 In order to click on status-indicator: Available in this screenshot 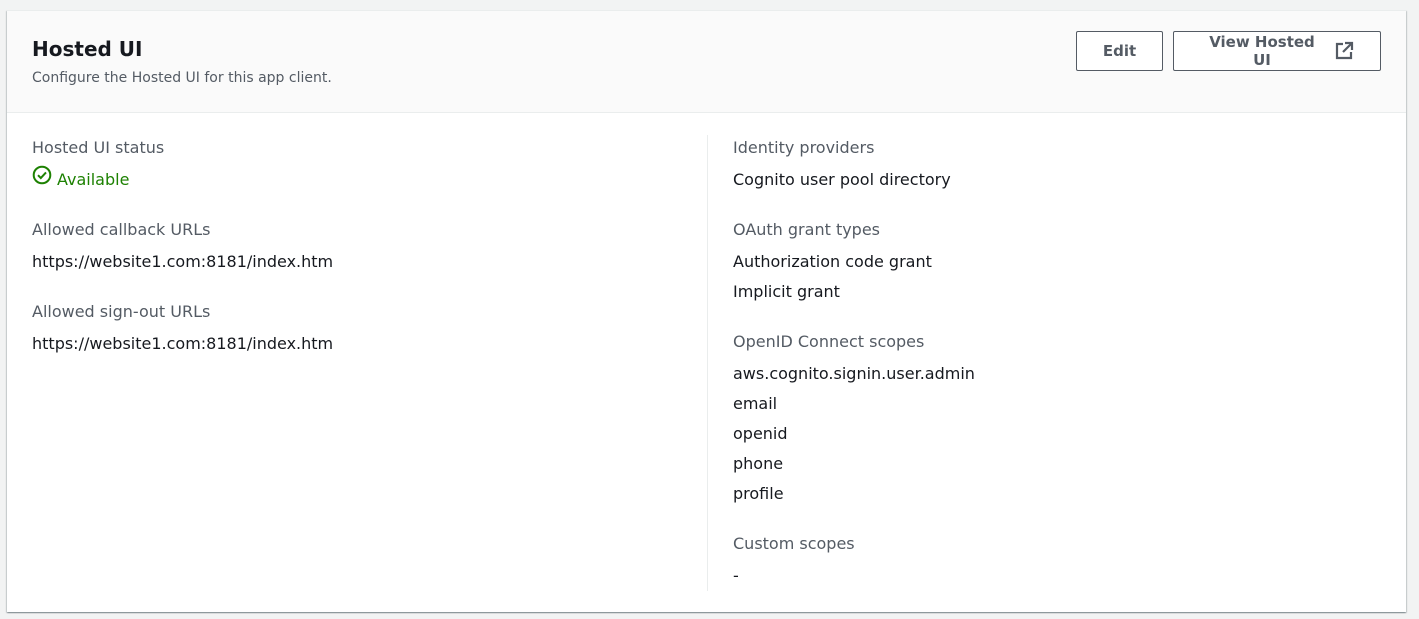, I will do `click(352, 180)`.